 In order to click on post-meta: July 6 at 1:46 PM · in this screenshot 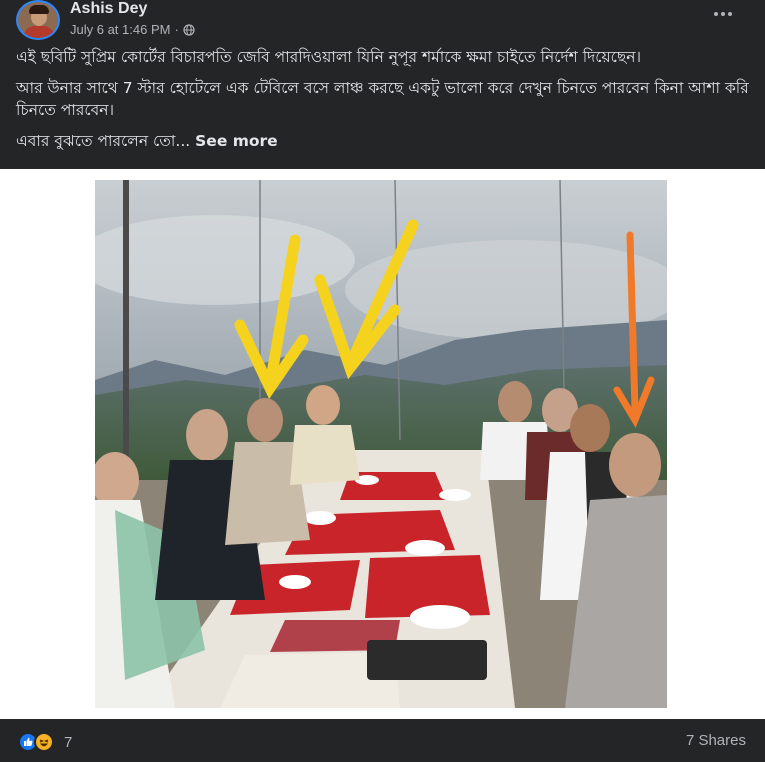, I will do `click(132, 29)`.